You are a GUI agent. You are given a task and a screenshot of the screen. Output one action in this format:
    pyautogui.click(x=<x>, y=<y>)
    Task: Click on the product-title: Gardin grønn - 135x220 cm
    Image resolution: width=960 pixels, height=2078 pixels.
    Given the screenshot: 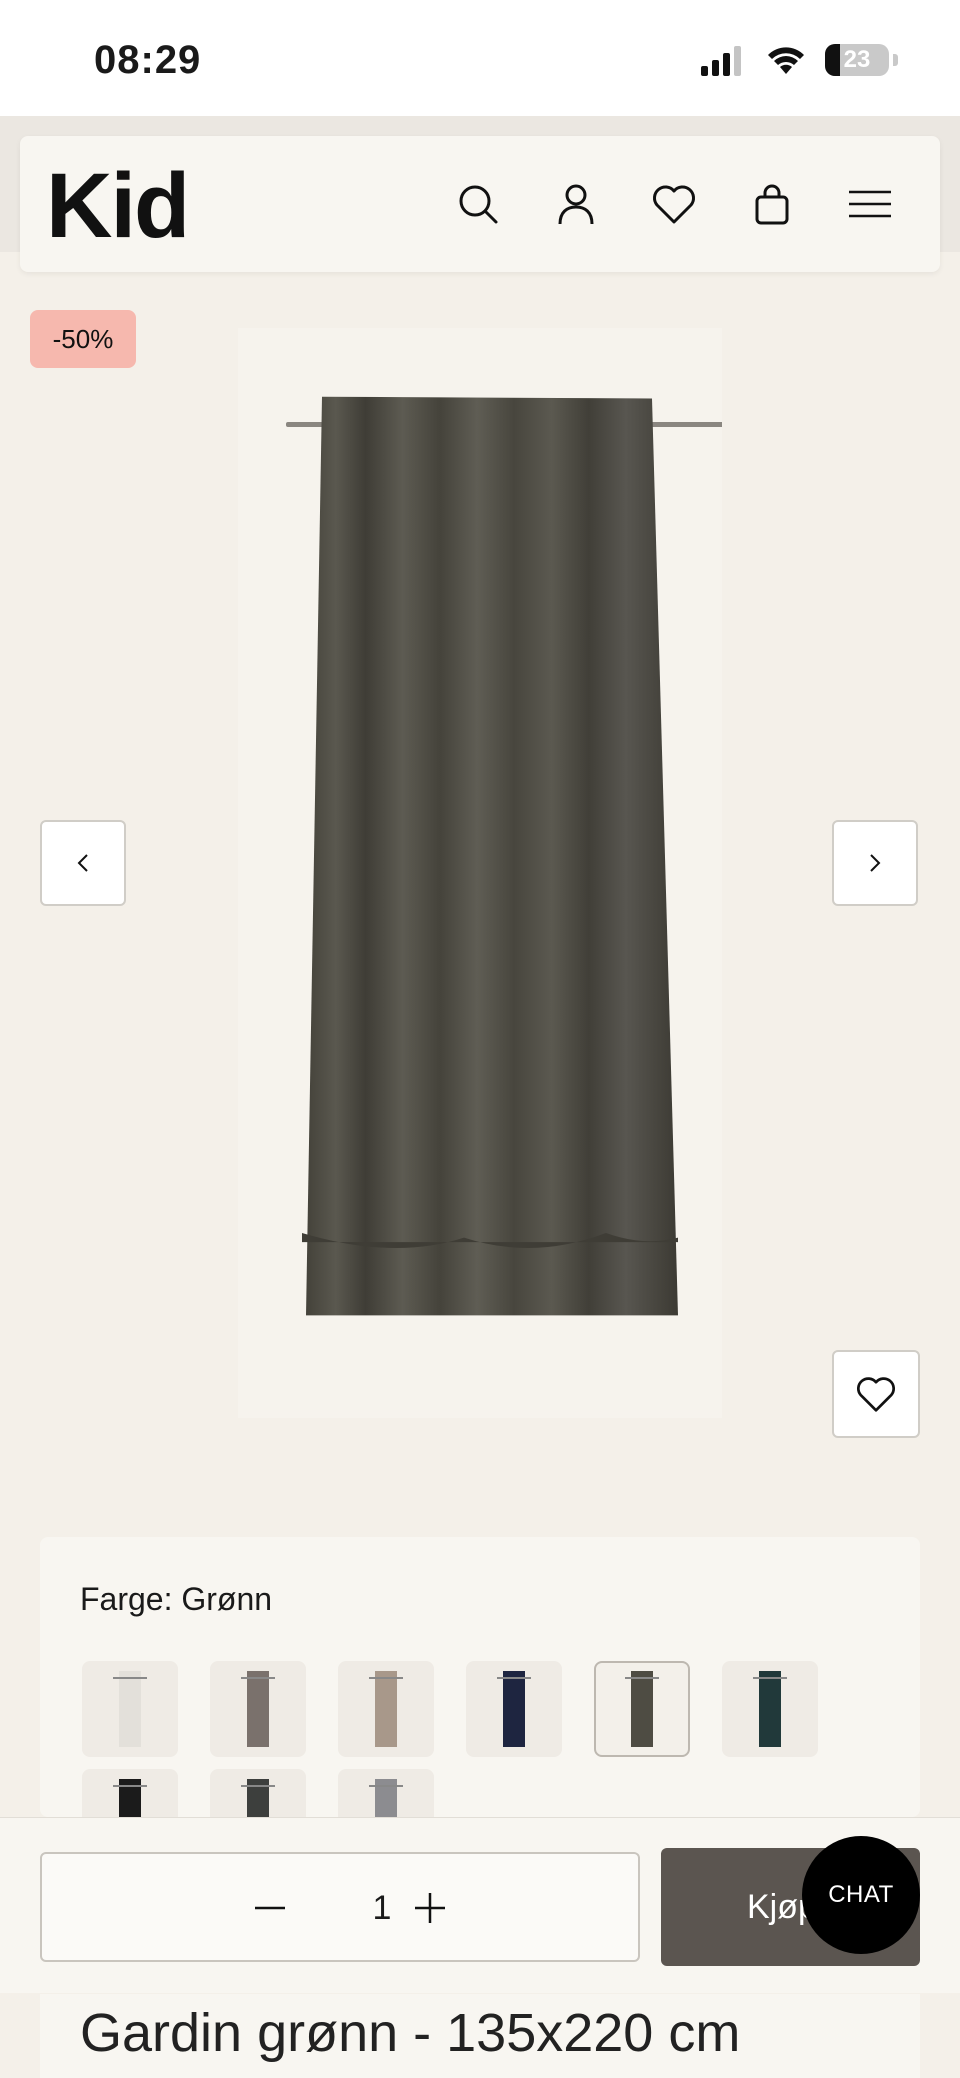 What is the action you would take?
    pyautogui.click(x=410, y=2033)
    